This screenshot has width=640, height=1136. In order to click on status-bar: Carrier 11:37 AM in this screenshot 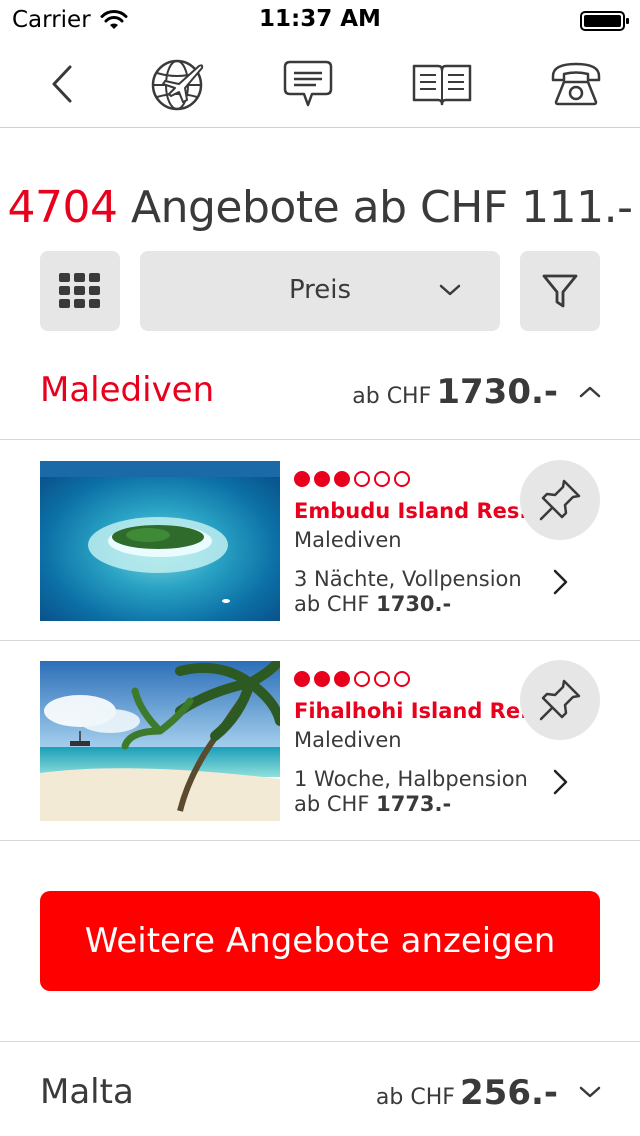, I will do `click(320, 20)`.